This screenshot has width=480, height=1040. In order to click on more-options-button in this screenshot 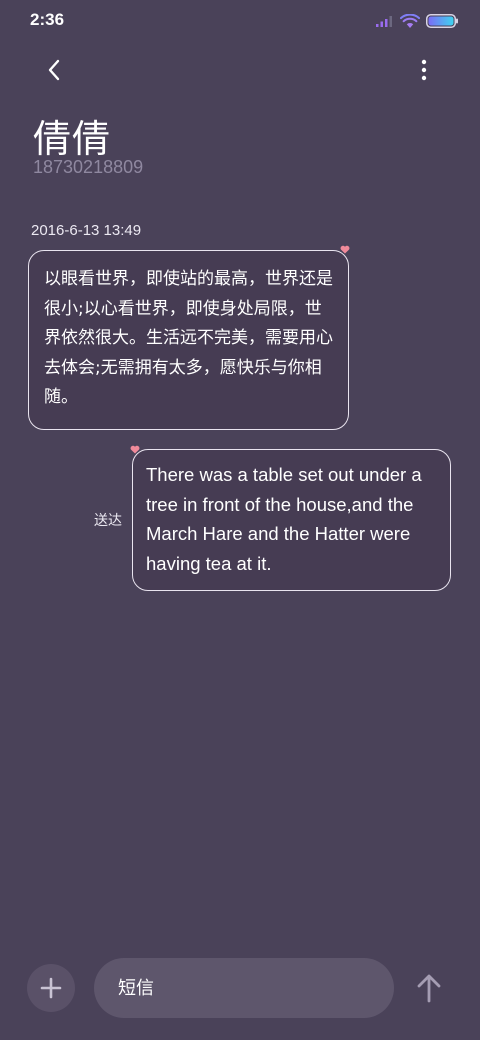, I will do `click(424, 70)`.